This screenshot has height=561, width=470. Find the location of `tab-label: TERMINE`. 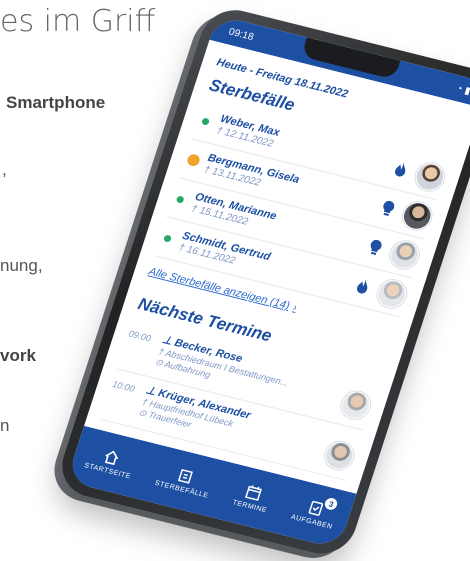

tab-label: TERMINE is located at coordinates (249, 507).